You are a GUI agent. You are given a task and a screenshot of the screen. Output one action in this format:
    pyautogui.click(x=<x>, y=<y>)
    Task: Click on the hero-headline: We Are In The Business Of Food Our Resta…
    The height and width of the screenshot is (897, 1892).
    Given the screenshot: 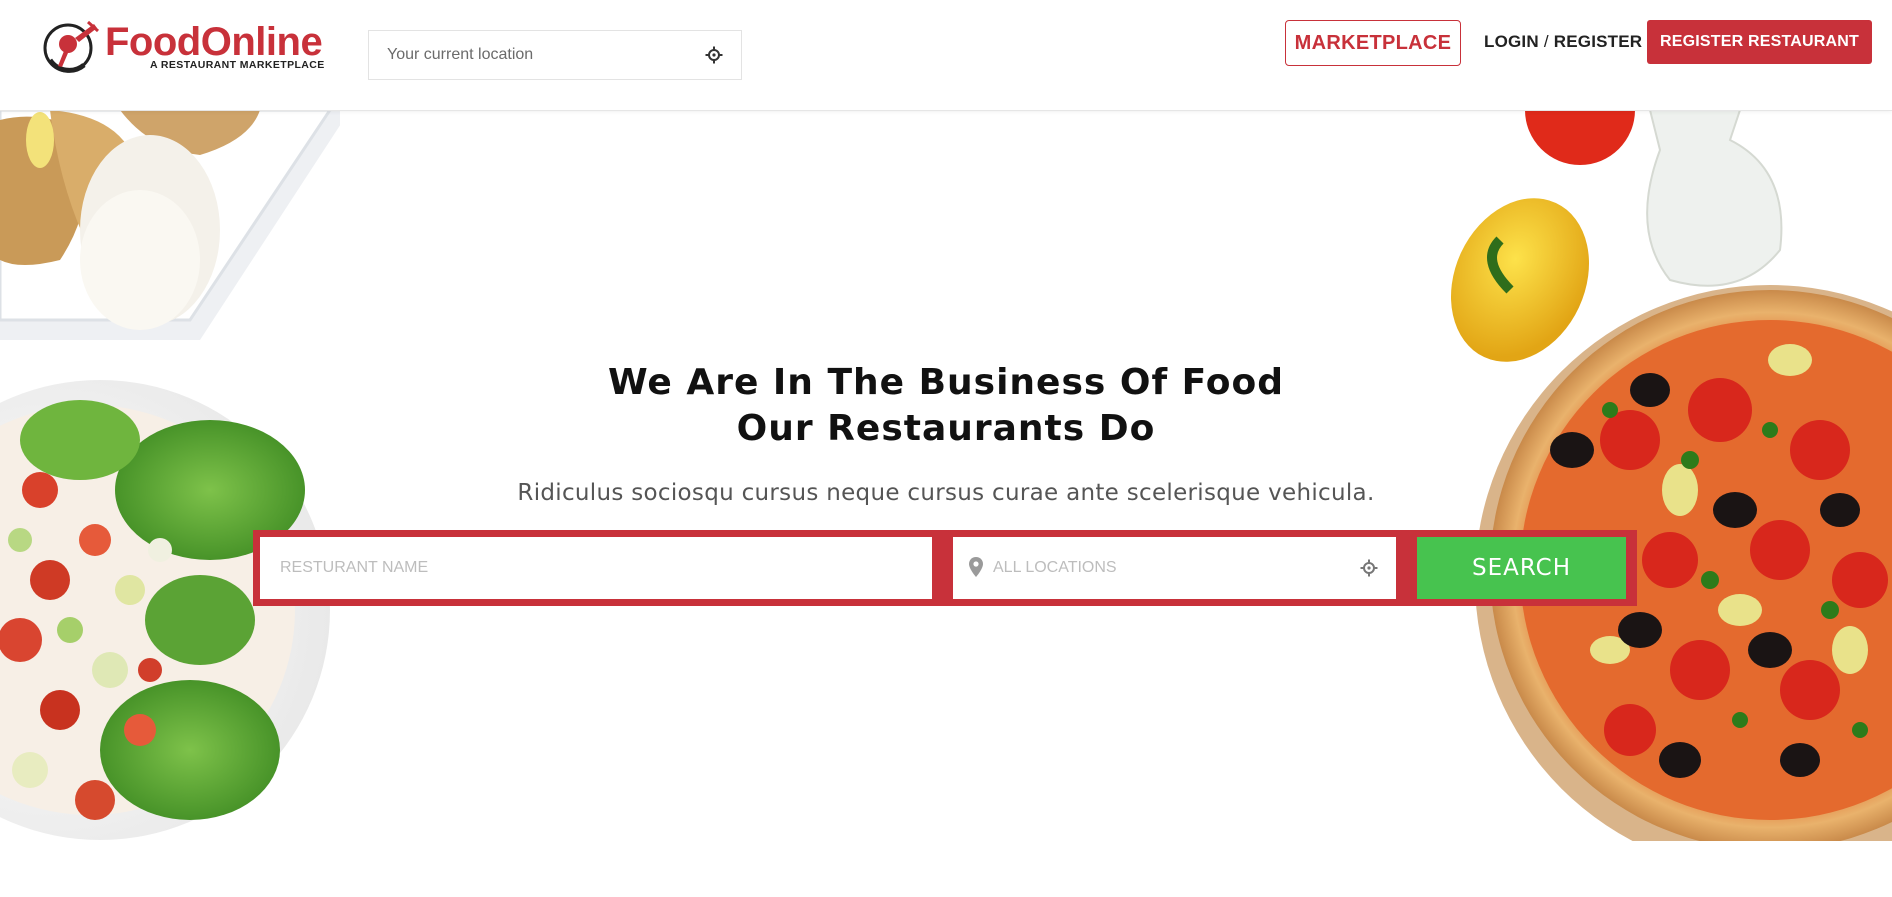 What is the action you would take?
    pyautogui.click(x=946, y=406)
    